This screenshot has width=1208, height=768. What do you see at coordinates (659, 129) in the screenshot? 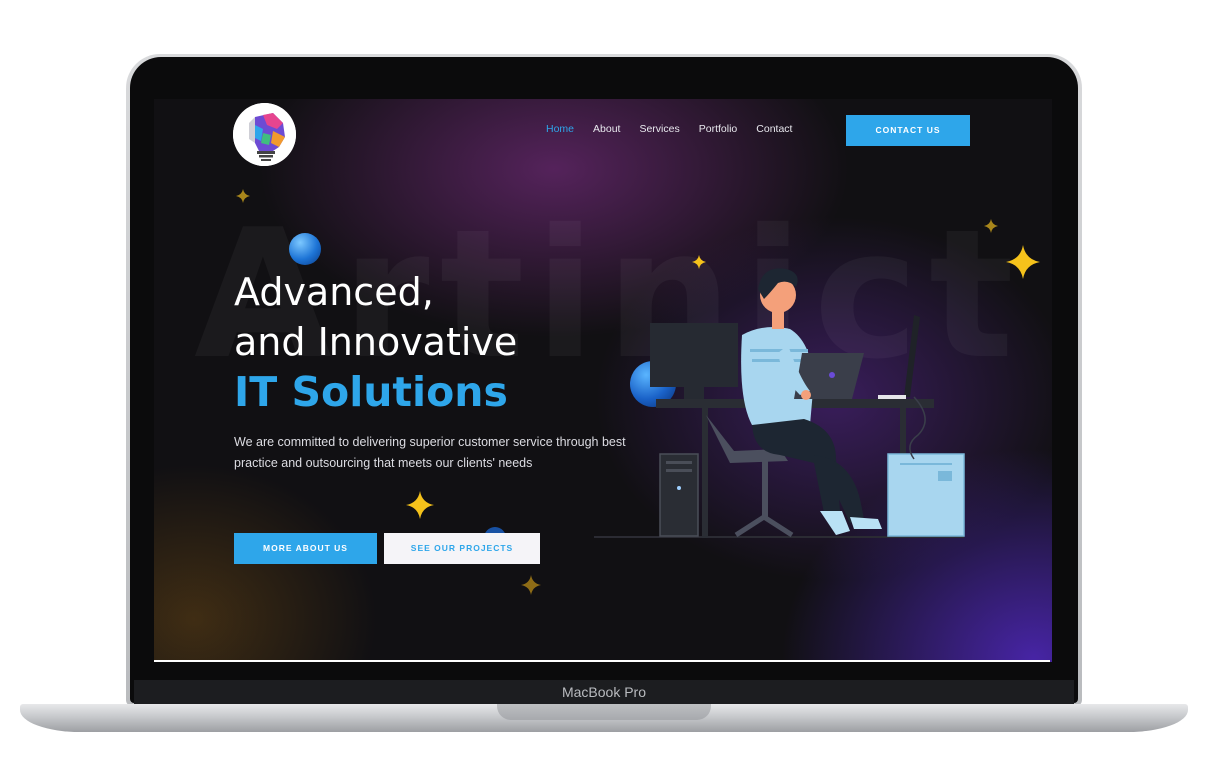
I see `nav-services: Services` at bounding box center [659, 129].